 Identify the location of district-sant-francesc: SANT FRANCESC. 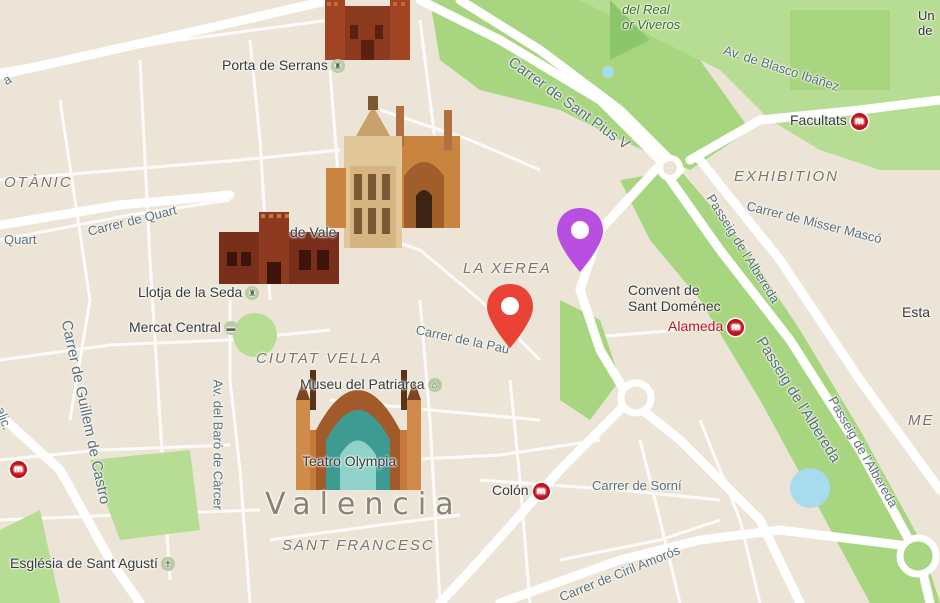
(358, 545).